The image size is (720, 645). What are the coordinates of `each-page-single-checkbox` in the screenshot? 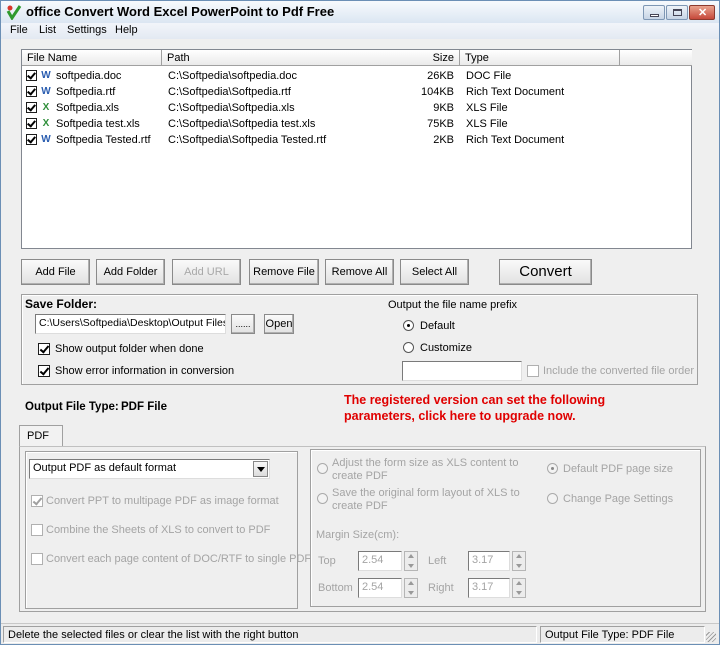 It's located at (37, 559).